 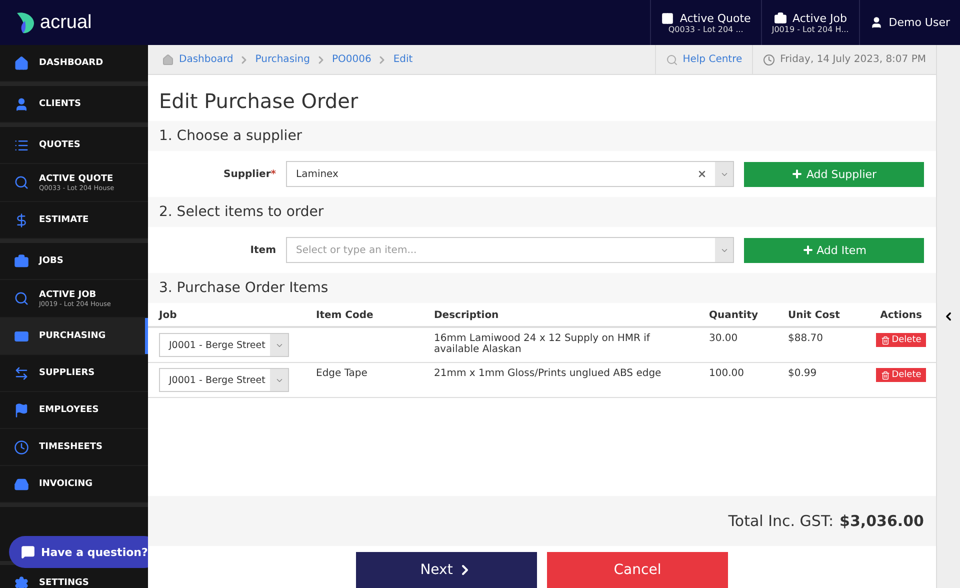 What do you see at coordinates (69, 410) in the screenshot?
I see `nav-label: EMPLOYEES` at bounding box center [69, 410].